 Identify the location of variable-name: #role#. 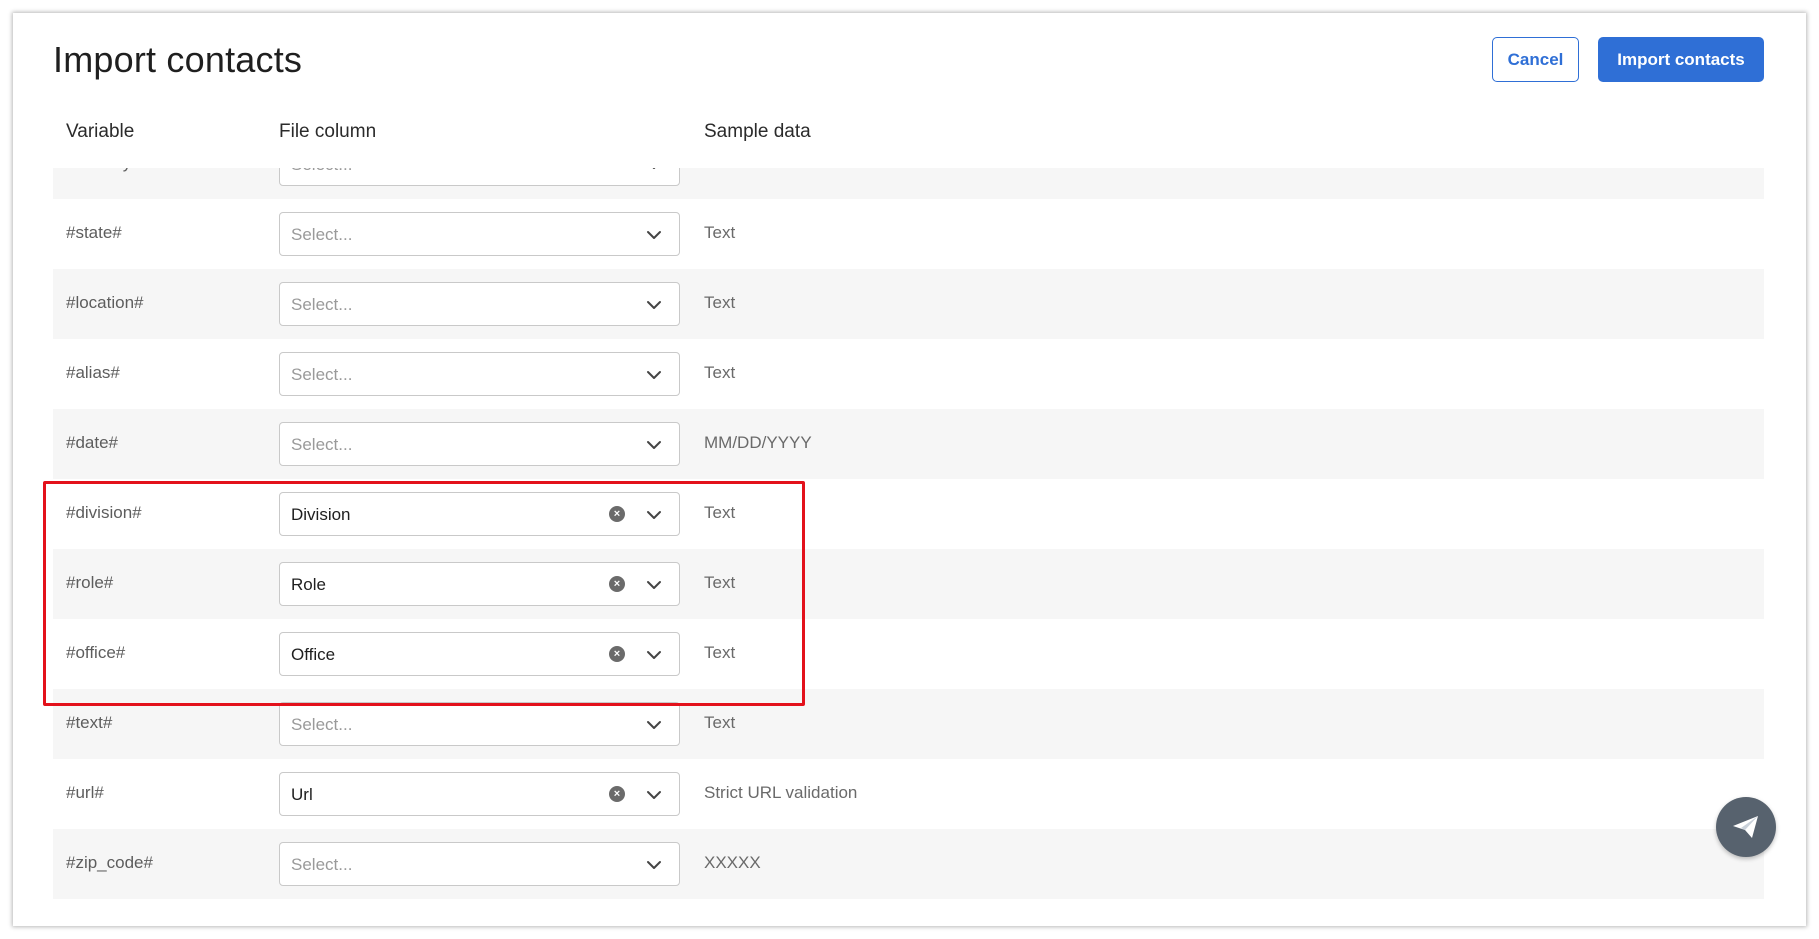
(89, 583).